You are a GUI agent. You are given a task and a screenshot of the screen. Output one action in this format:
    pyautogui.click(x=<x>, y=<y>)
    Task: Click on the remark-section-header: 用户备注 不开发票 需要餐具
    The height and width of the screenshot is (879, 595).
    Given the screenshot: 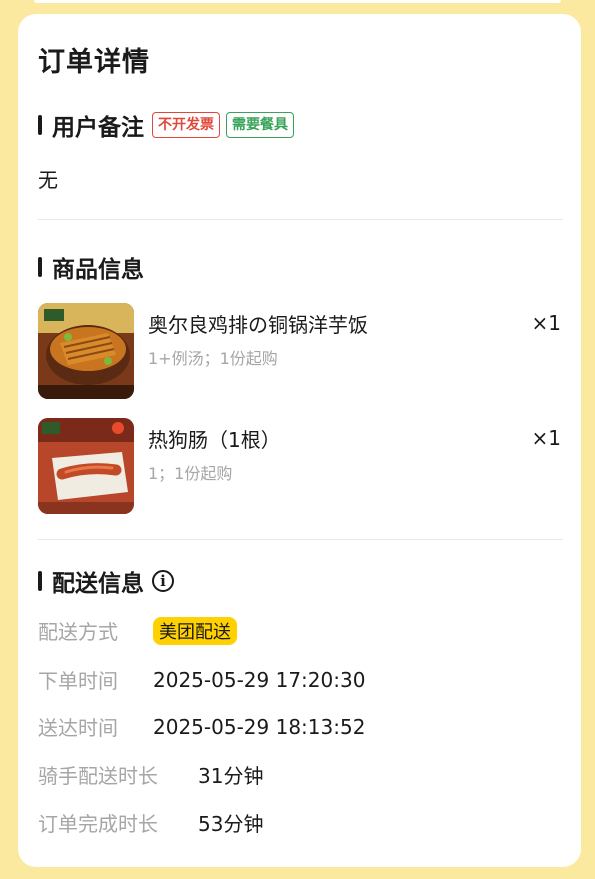 What is the action you would take?
    pyautogui.click(x=166, y=125)
    